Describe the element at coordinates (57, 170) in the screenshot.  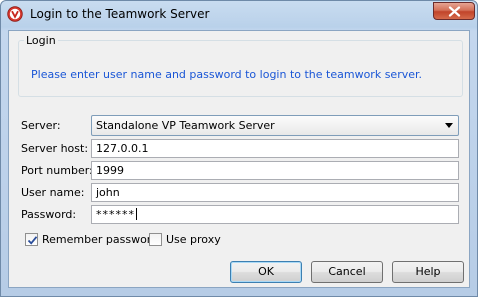
I see `port-number-label: Port number:` at that location.